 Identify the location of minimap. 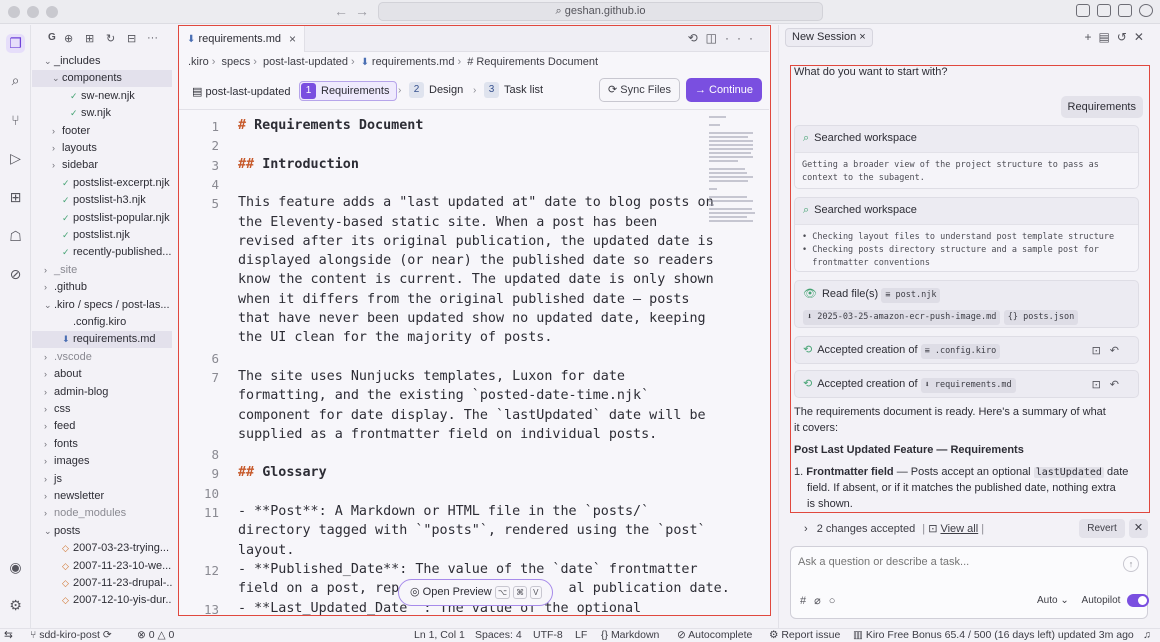
(733, 252).